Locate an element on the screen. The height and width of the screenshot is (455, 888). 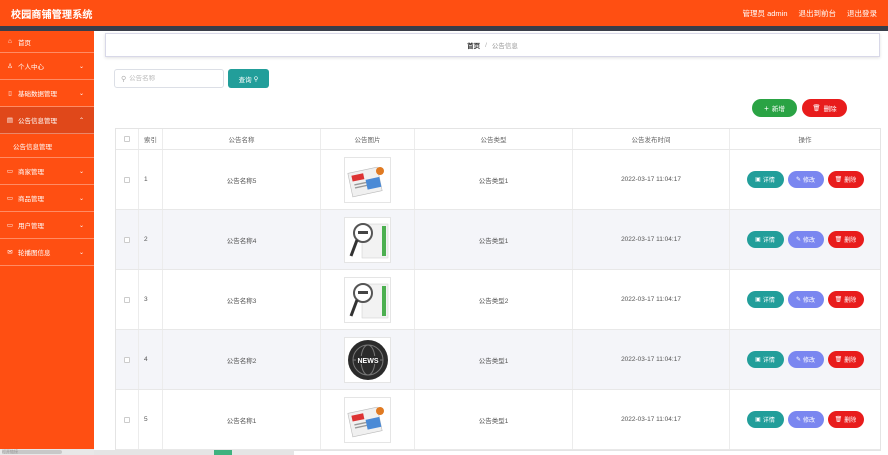
sidebar-item-label: 基础数据管理 is located at coordinates (37, 94).